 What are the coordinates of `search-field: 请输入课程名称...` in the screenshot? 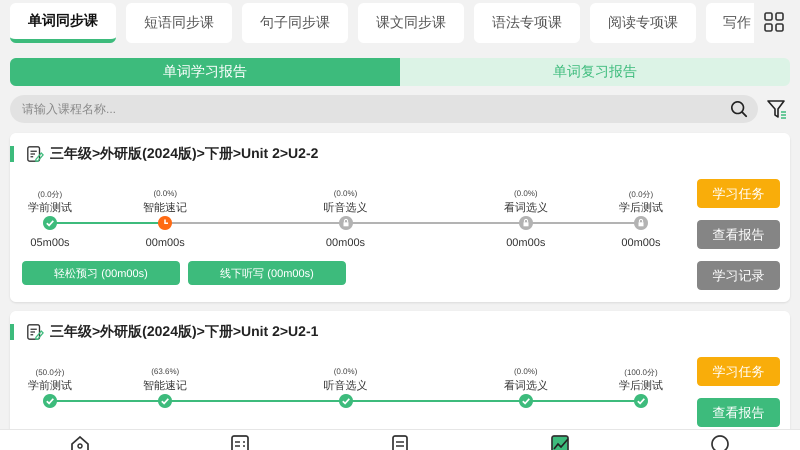 It's located at (384, 109).